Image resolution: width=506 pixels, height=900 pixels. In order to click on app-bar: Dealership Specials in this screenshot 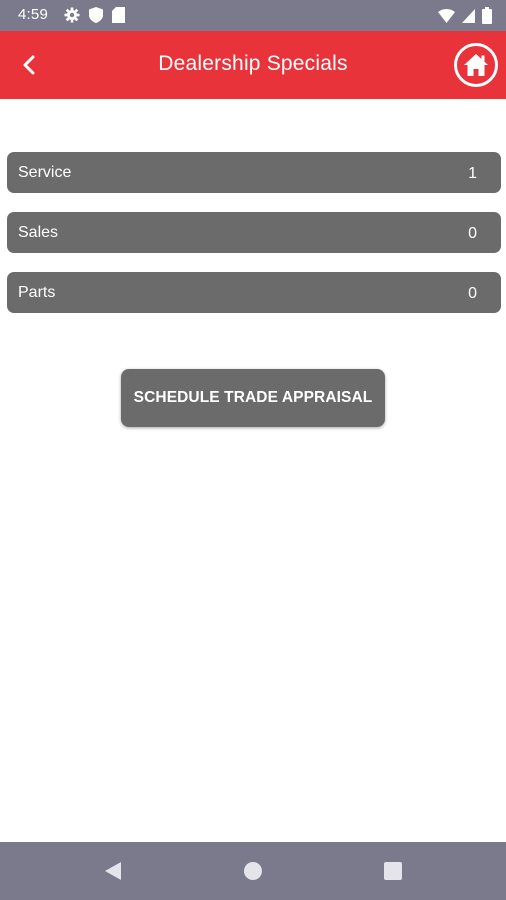, I will do `click(253, 65)`.